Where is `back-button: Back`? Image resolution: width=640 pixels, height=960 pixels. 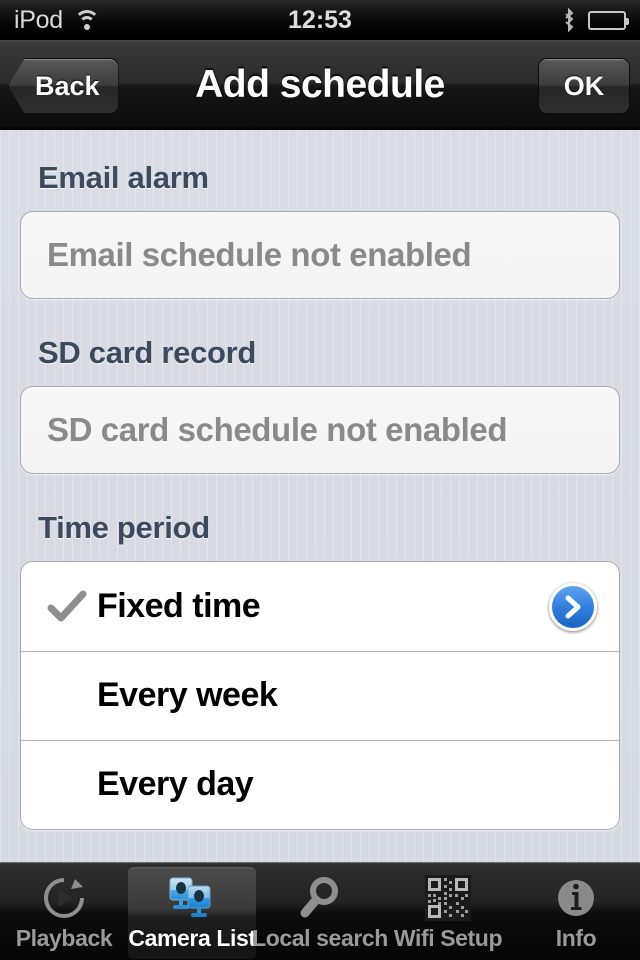
back-button: Back is located at coordinates (63, 86).